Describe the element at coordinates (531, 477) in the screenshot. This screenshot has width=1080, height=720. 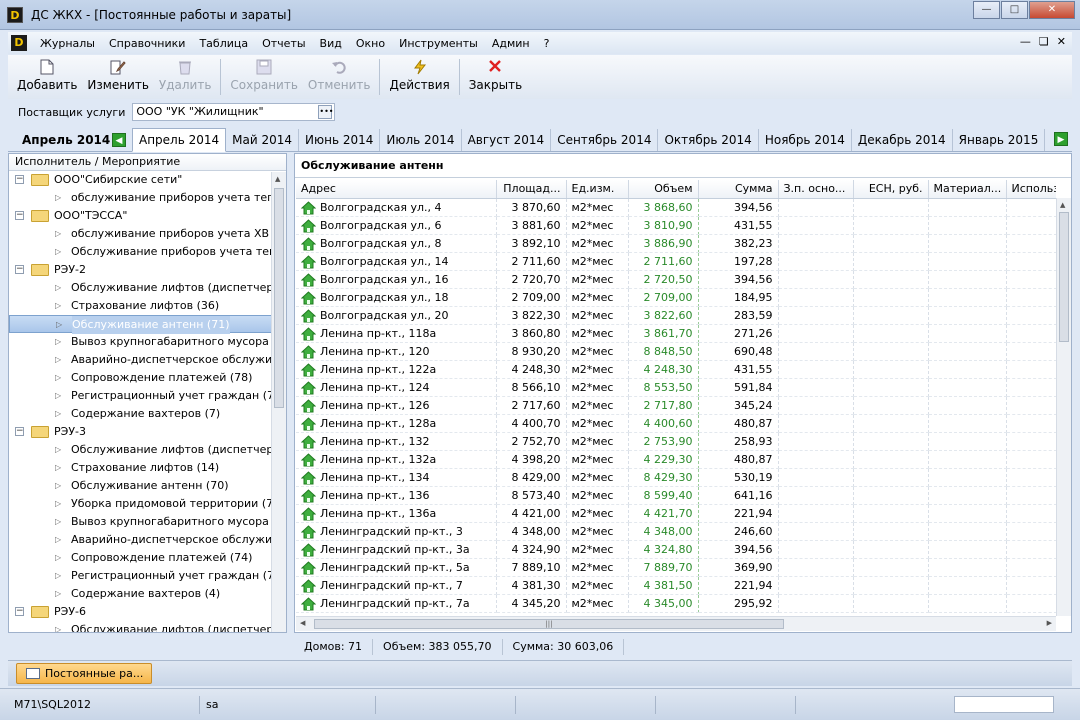
I see `table-cell: 8 429,00` at that location.